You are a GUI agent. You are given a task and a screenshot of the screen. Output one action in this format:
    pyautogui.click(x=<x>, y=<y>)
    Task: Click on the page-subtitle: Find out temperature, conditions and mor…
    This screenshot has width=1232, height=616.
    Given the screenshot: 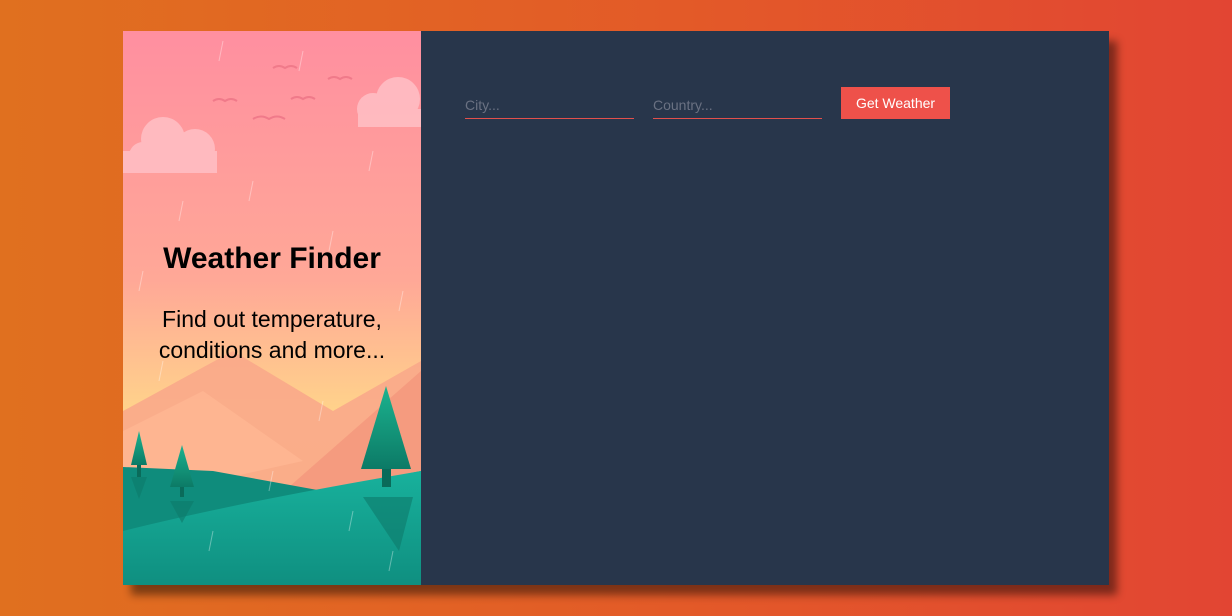 What is the action you would take?
    pyautogui.click(x=272, y=334)
    